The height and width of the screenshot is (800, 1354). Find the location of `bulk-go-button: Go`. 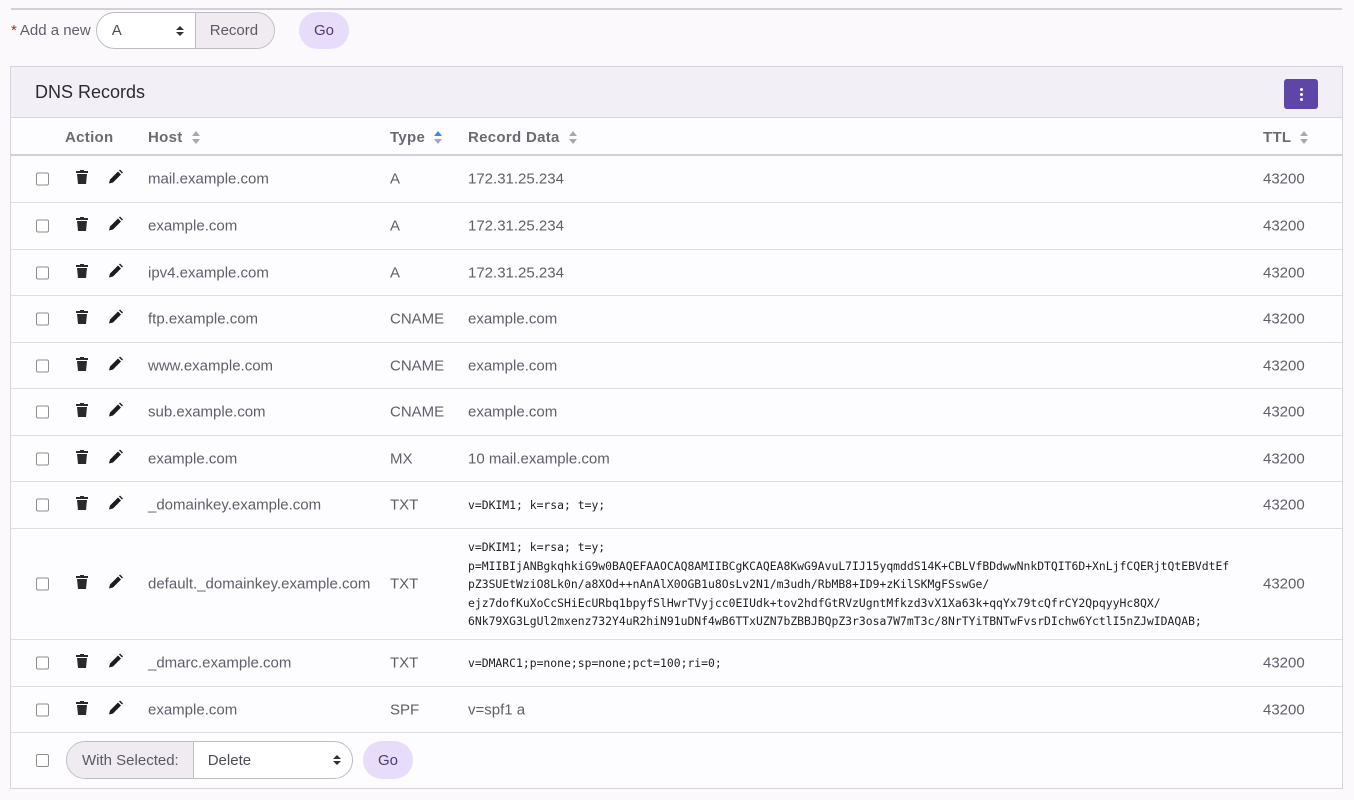

bulk-go-button: Go is located at coordinates (388, 760).